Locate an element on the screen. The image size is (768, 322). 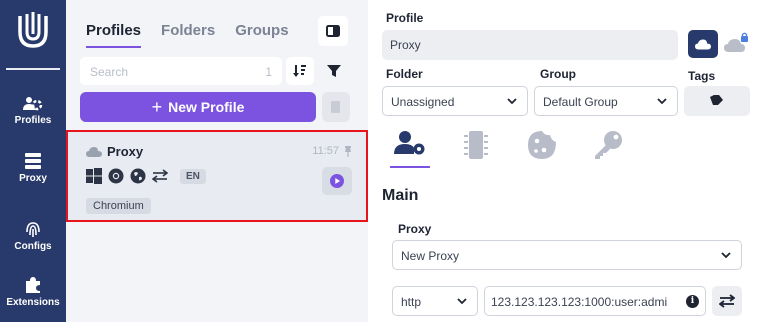
search-input: Search 1 is located at coordinates (181, 71).